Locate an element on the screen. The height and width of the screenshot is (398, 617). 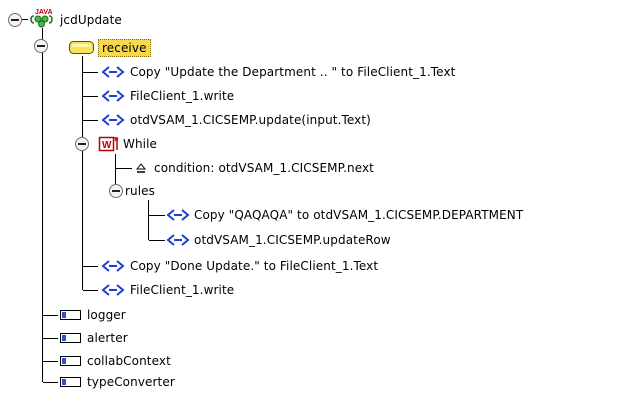
tree-node-label: Copy "Done Update." to FileClient_1.Text is located at coordinates (254, 266).